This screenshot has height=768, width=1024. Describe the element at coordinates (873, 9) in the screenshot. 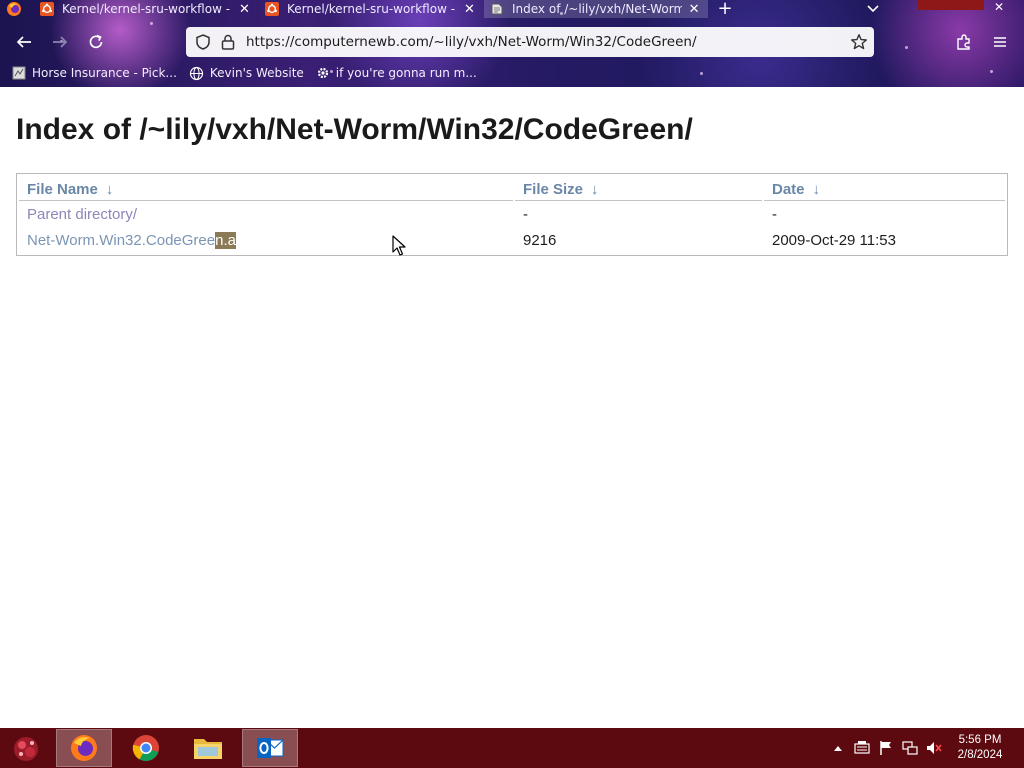

I see `chevron-down-icon` at that location.